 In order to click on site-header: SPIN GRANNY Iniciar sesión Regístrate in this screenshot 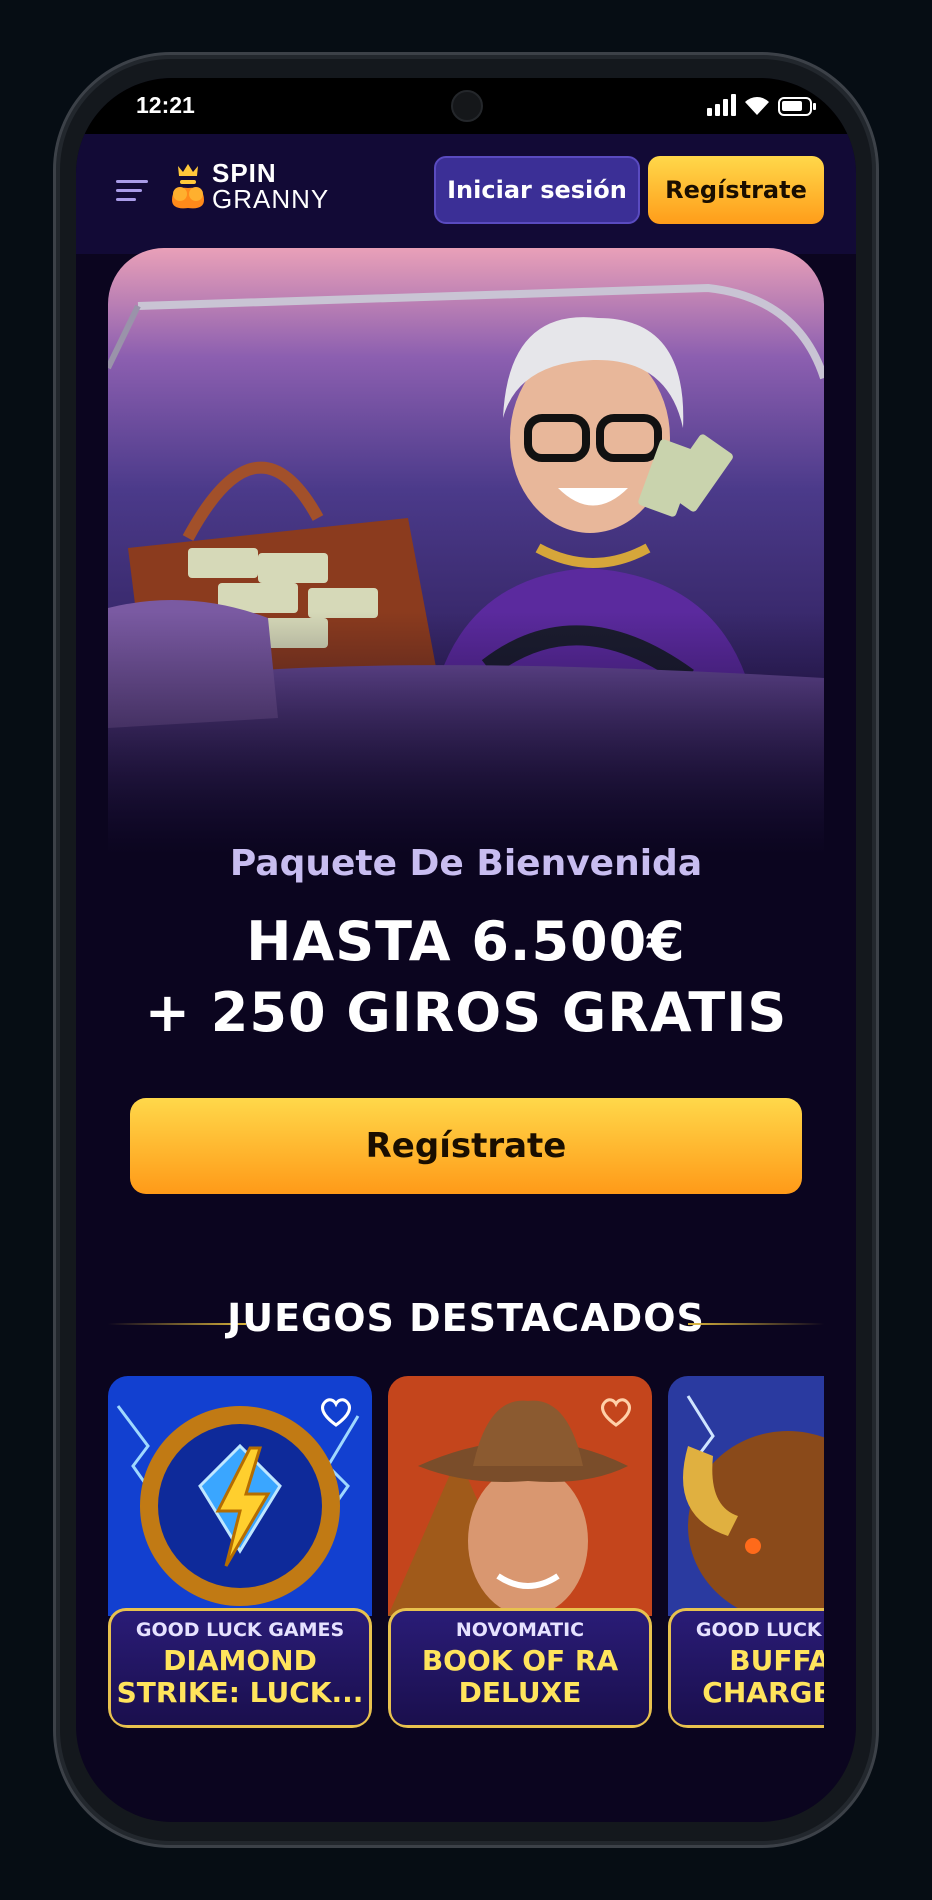, I will do `click(466, 194)`.